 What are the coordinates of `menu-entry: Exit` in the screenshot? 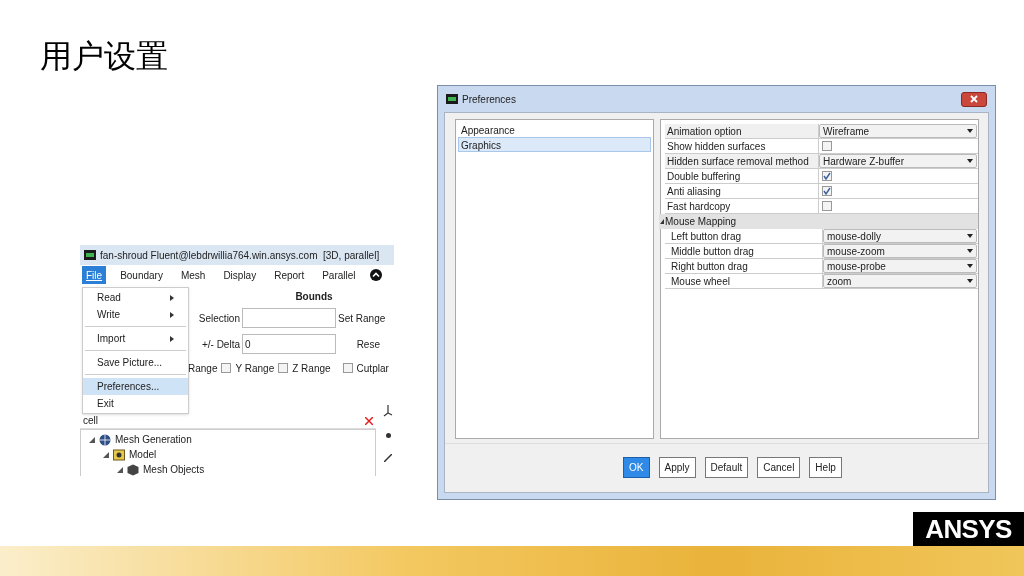 It's located at (135, 403).